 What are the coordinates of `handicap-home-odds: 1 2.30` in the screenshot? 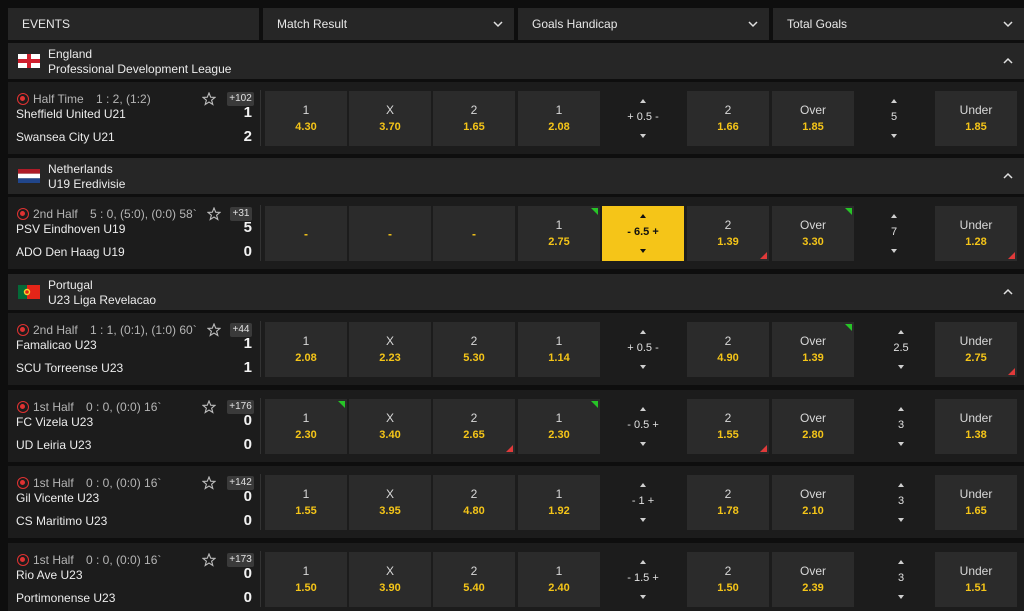 It's located at (559, 426).